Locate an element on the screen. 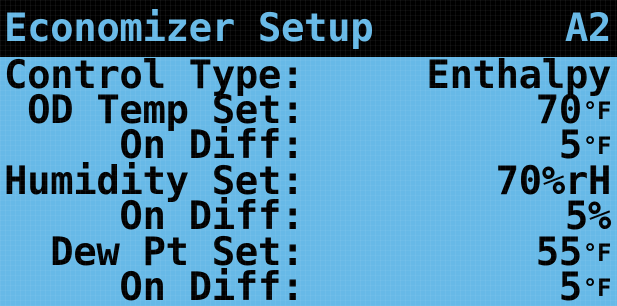  control-type-value: Enthalpy is located at coordinates (518, 75).